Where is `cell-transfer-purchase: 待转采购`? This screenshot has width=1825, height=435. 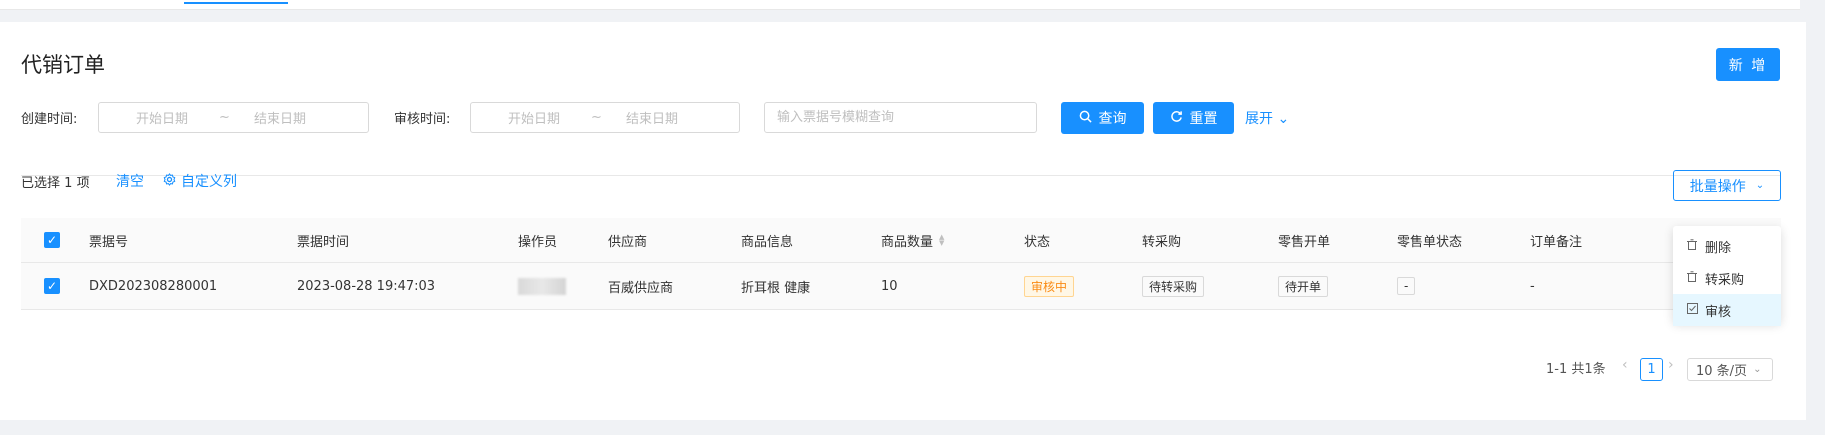
cell-transfer-purchase: 待转采购 is located at coordinates (1173, 286).